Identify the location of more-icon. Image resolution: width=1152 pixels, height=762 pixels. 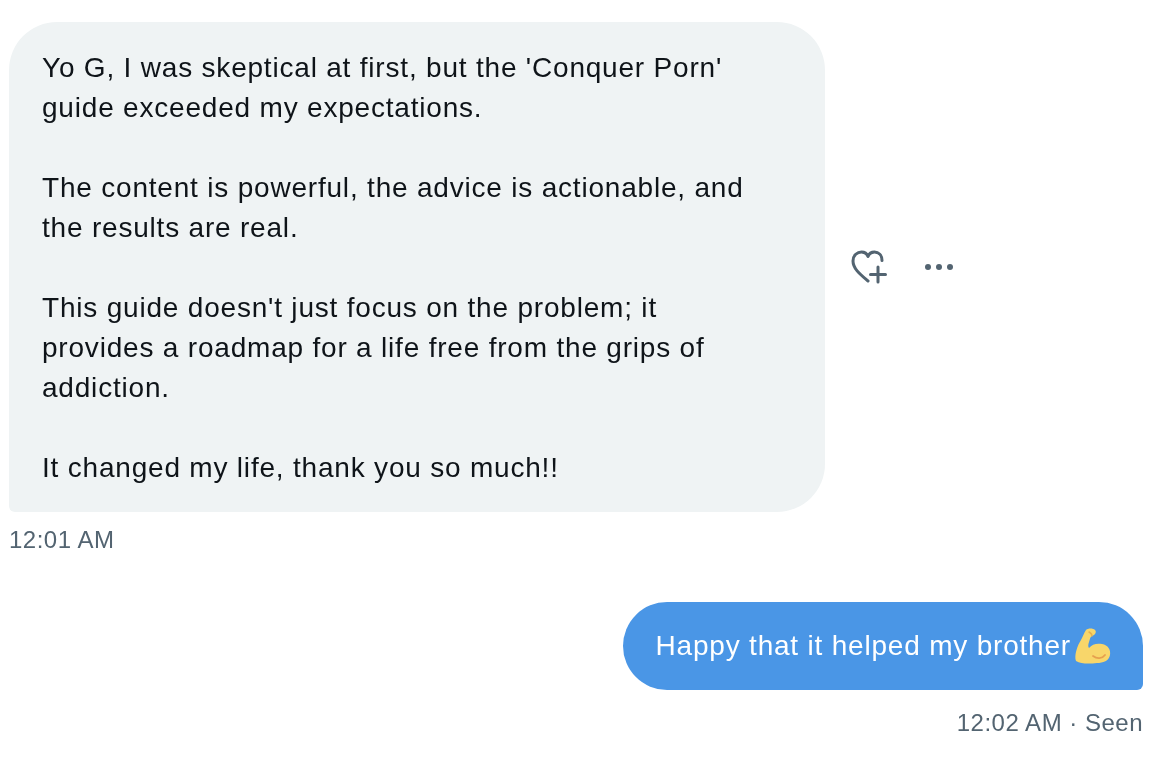
(939, 267).